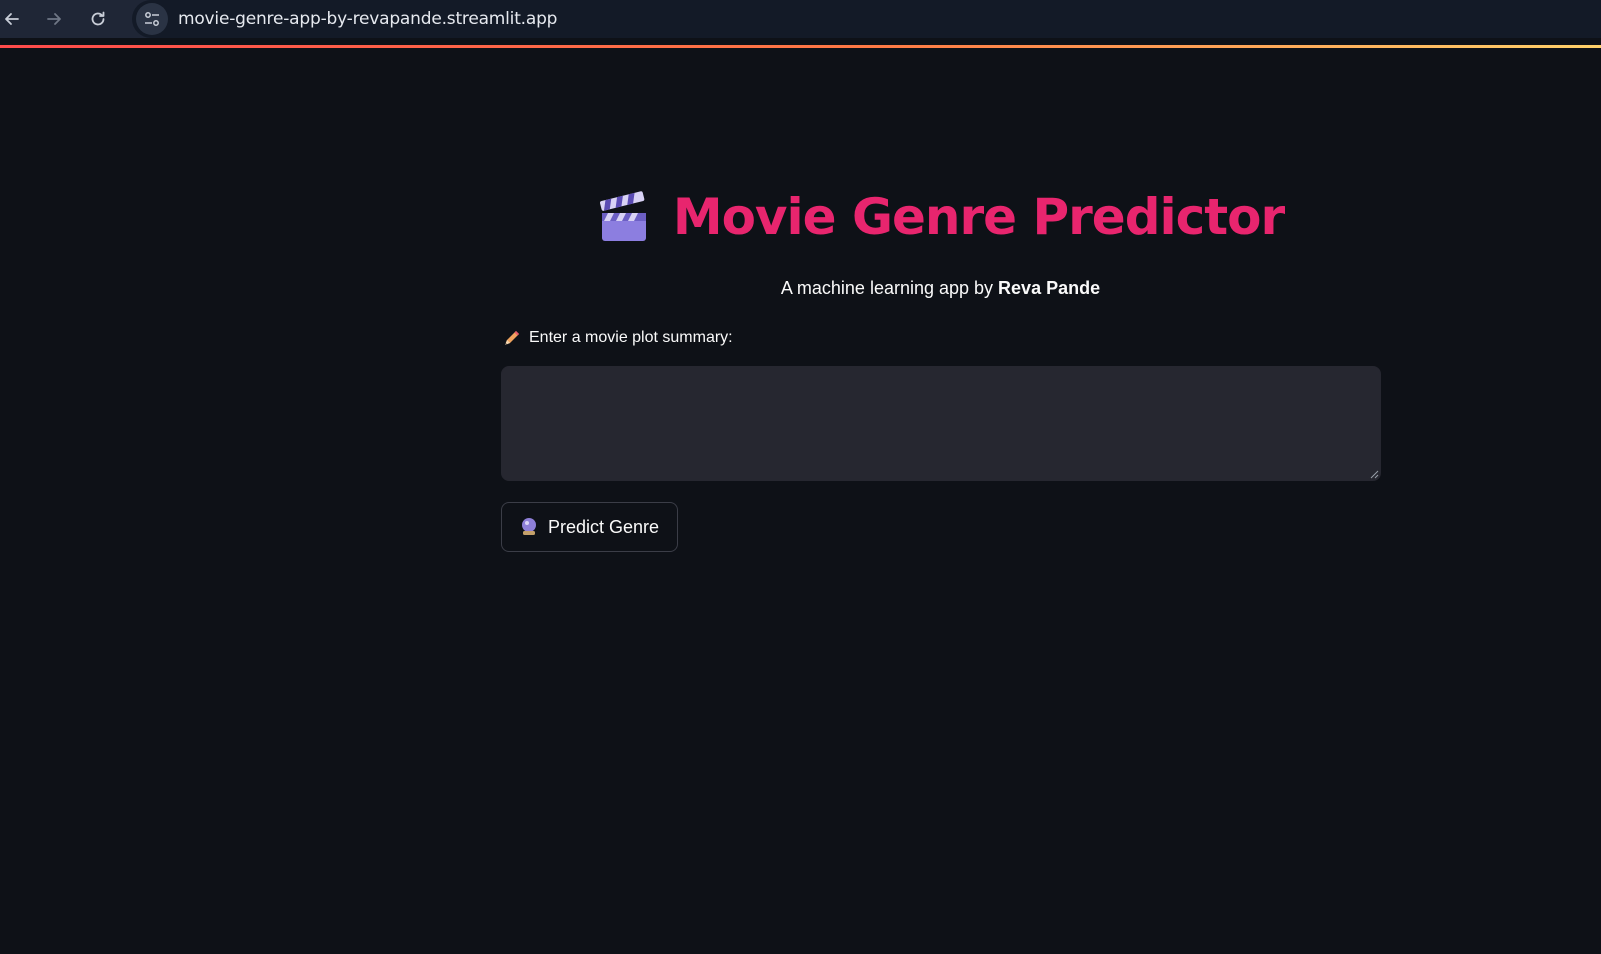 The width and height of the screenshot is (1601, 954). Describe the element at coordinates (631, 337) in the screenshot. I see `plot-summary-label-text: Enter a movie plot summary:` at that location.